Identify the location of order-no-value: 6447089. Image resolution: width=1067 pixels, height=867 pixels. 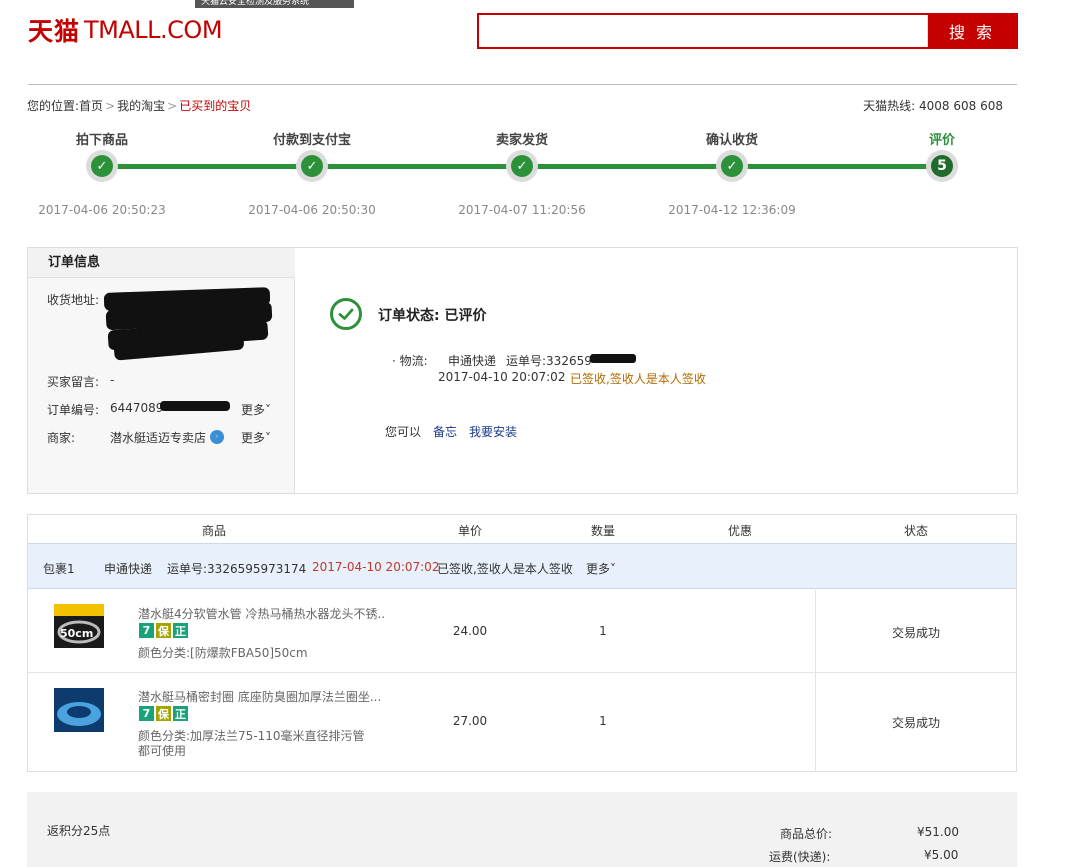
(137, 408).